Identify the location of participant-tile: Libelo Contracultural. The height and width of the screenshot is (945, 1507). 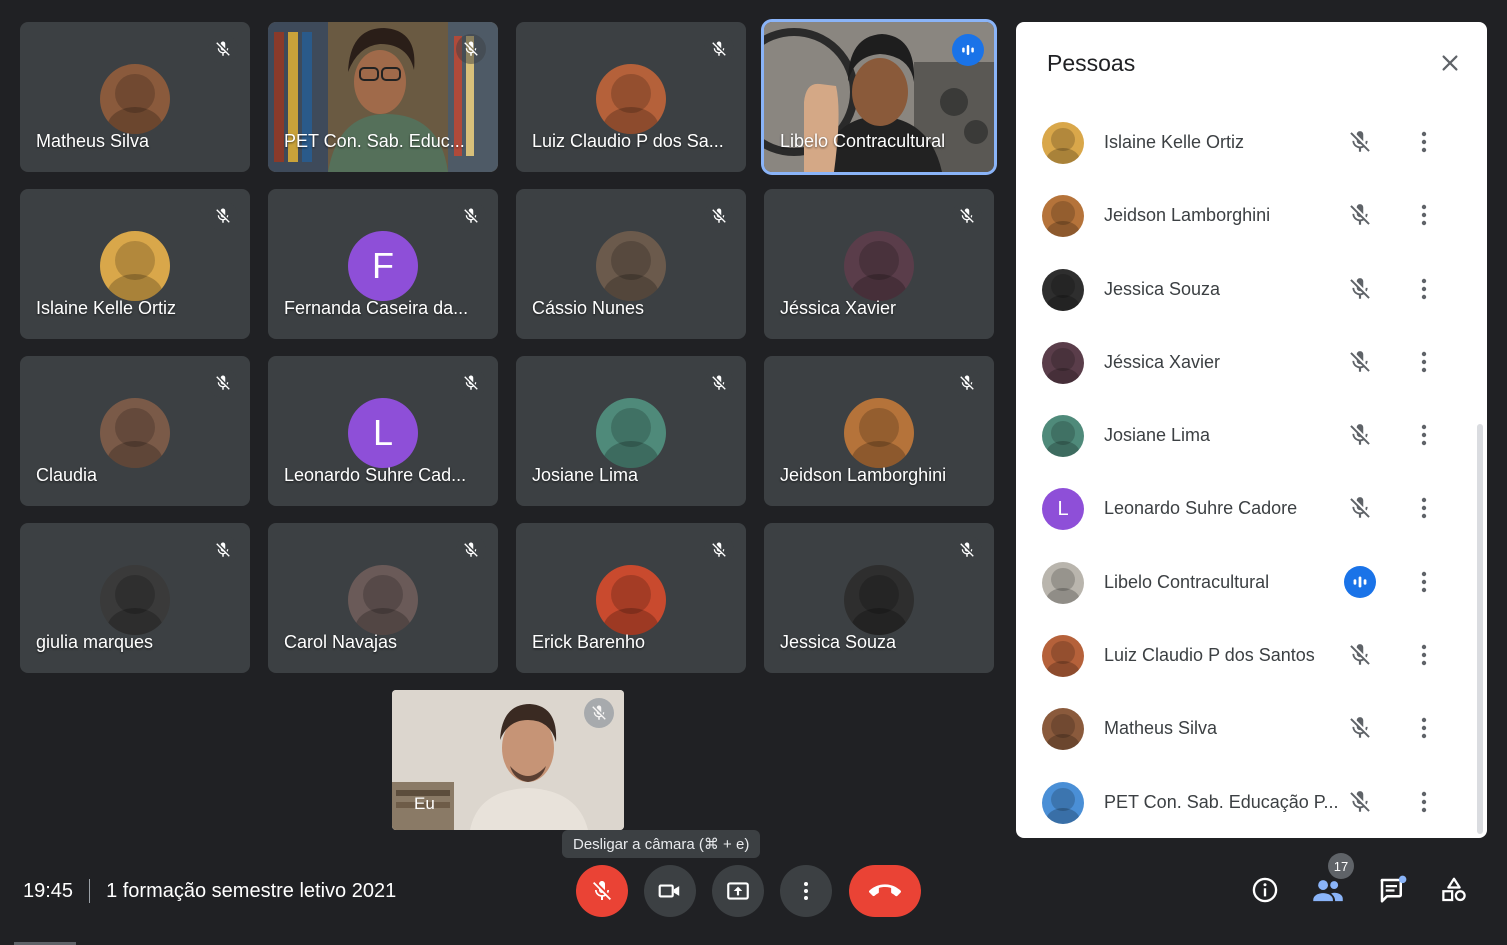
(879, 97).